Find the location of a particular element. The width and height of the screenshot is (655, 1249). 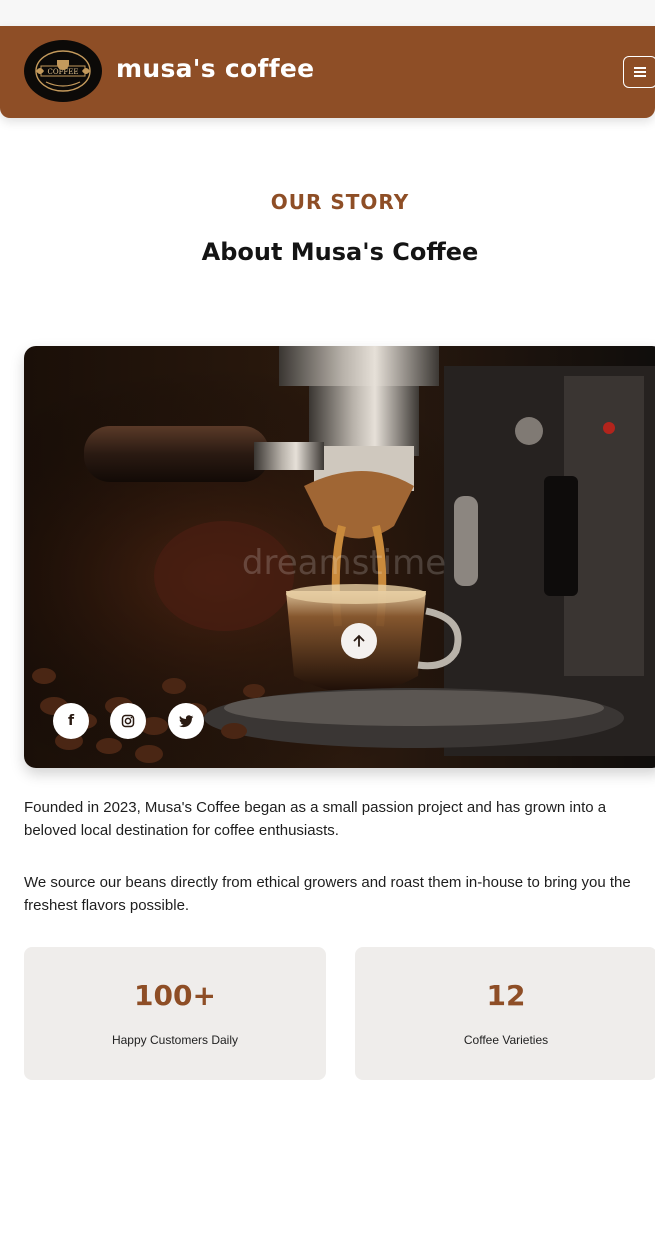

twitter-link is located at coordinates (186, 721).